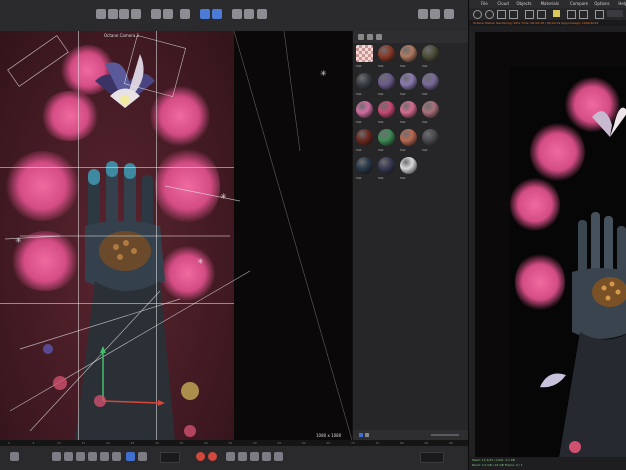 Image resolution: width=626 pixels, height=470 pixels. I want to click on layers-icon, so click(168, 14).